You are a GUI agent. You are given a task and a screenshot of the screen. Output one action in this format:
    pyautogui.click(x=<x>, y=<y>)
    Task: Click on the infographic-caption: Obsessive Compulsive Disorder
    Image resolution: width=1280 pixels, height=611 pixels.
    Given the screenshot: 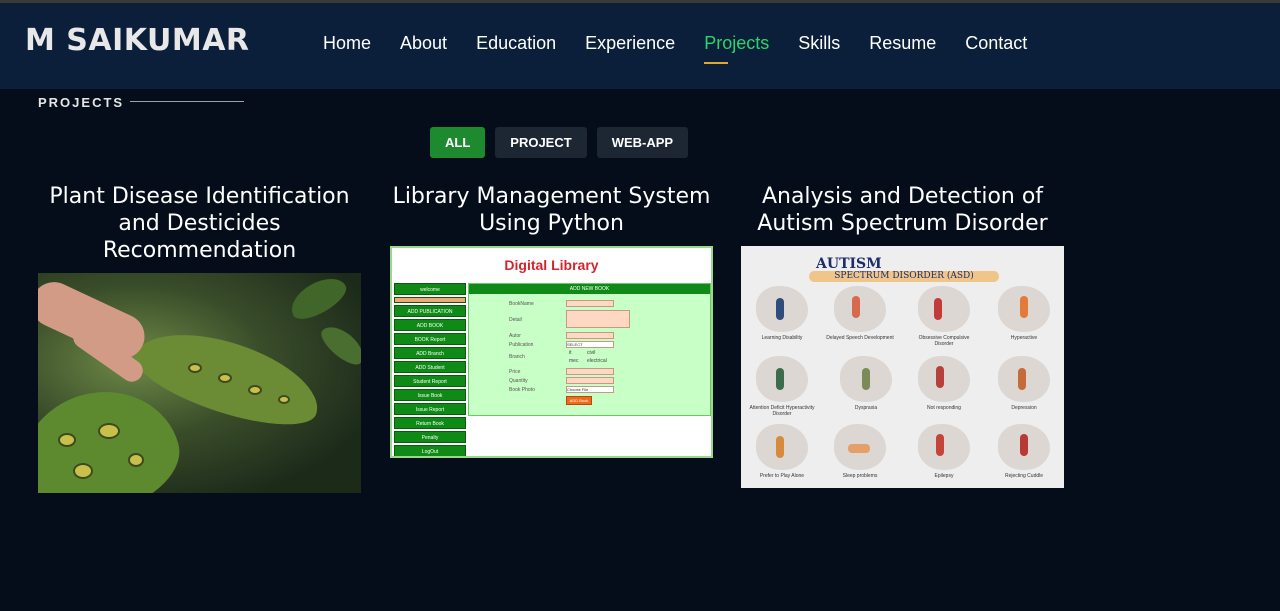 What is the action you would take?
    pyautogui.click(x=944, y=341)
    